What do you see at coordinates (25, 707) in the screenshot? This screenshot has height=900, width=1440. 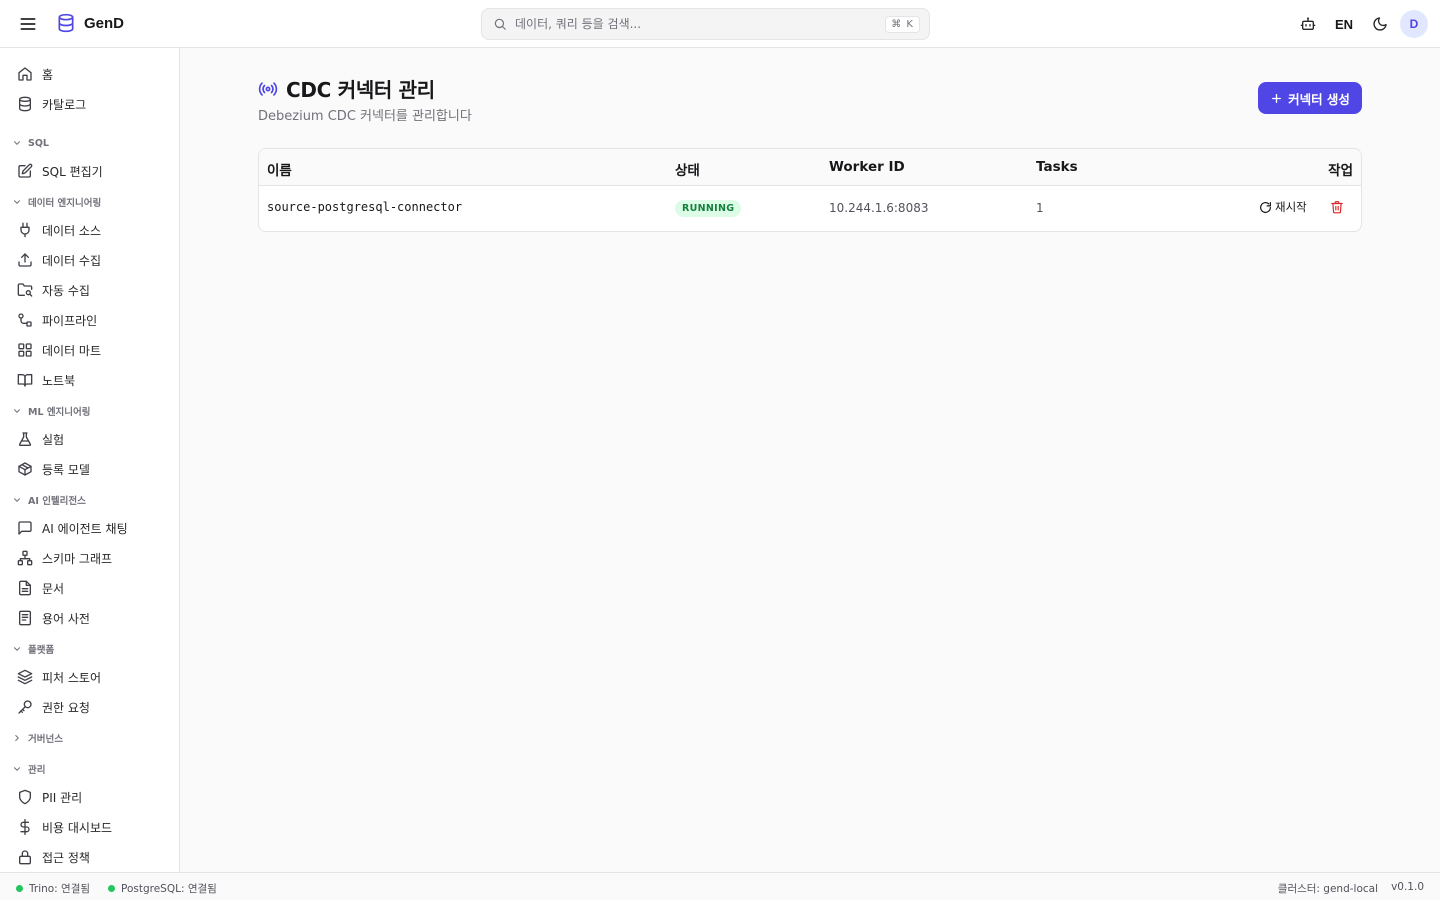 I see `key-icon` at bounding box center [25, 707].